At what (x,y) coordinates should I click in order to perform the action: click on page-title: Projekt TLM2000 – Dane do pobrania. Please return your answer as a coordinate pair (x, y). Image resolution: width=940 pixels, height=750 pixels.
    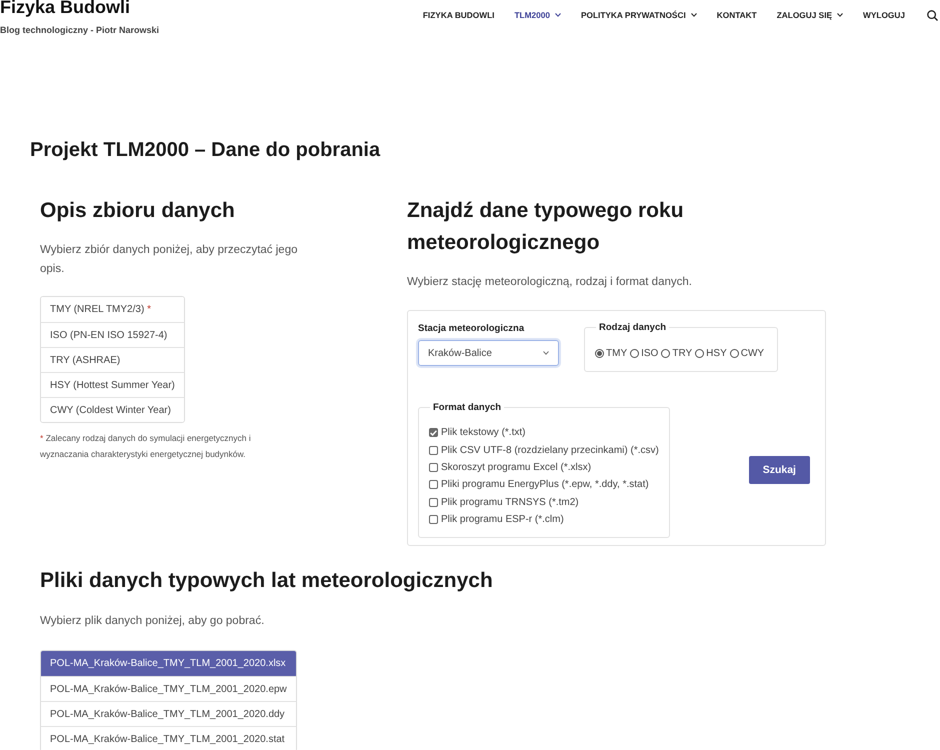
    Looking at the image, I should click on (206, 150).